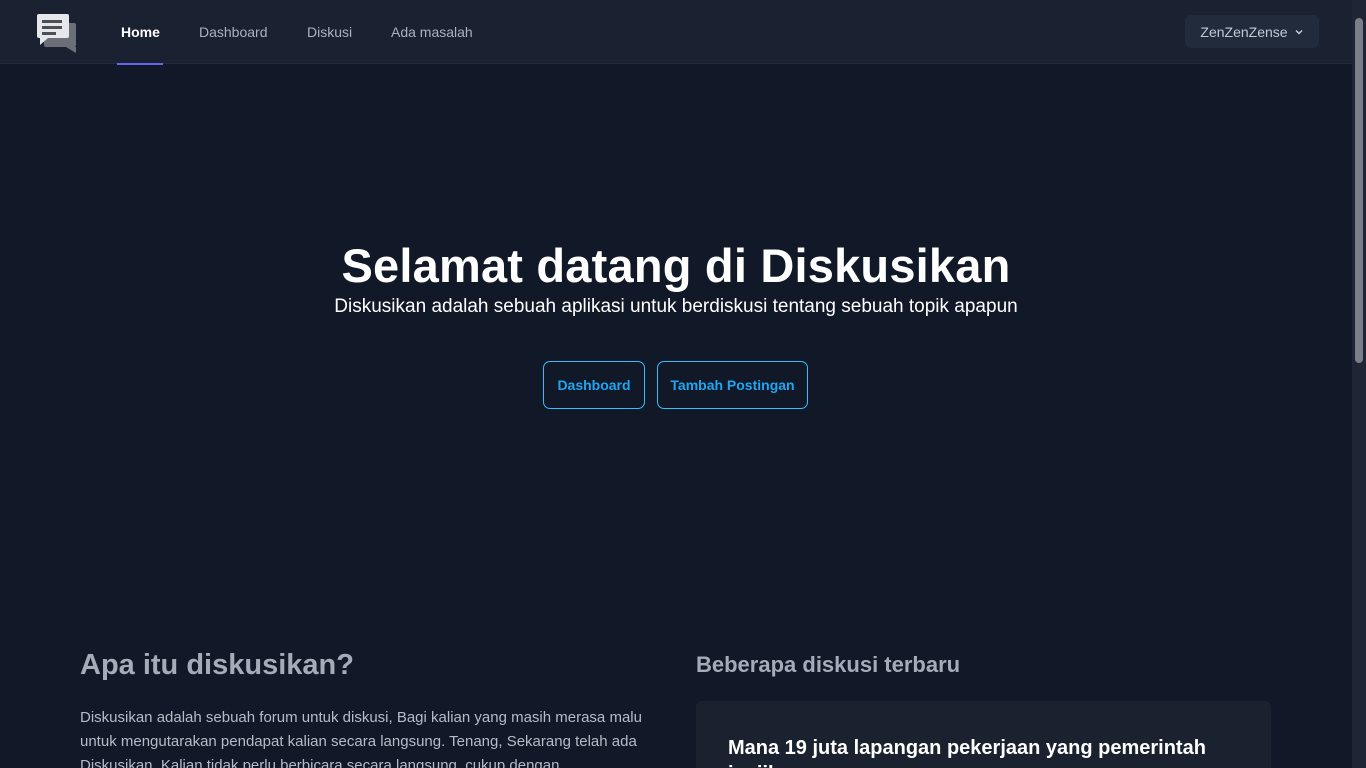 Image resolution: width=1366 pixels, height=768 pixels. I want to click on dashboard-button: Dashboard, so click(594, 385).